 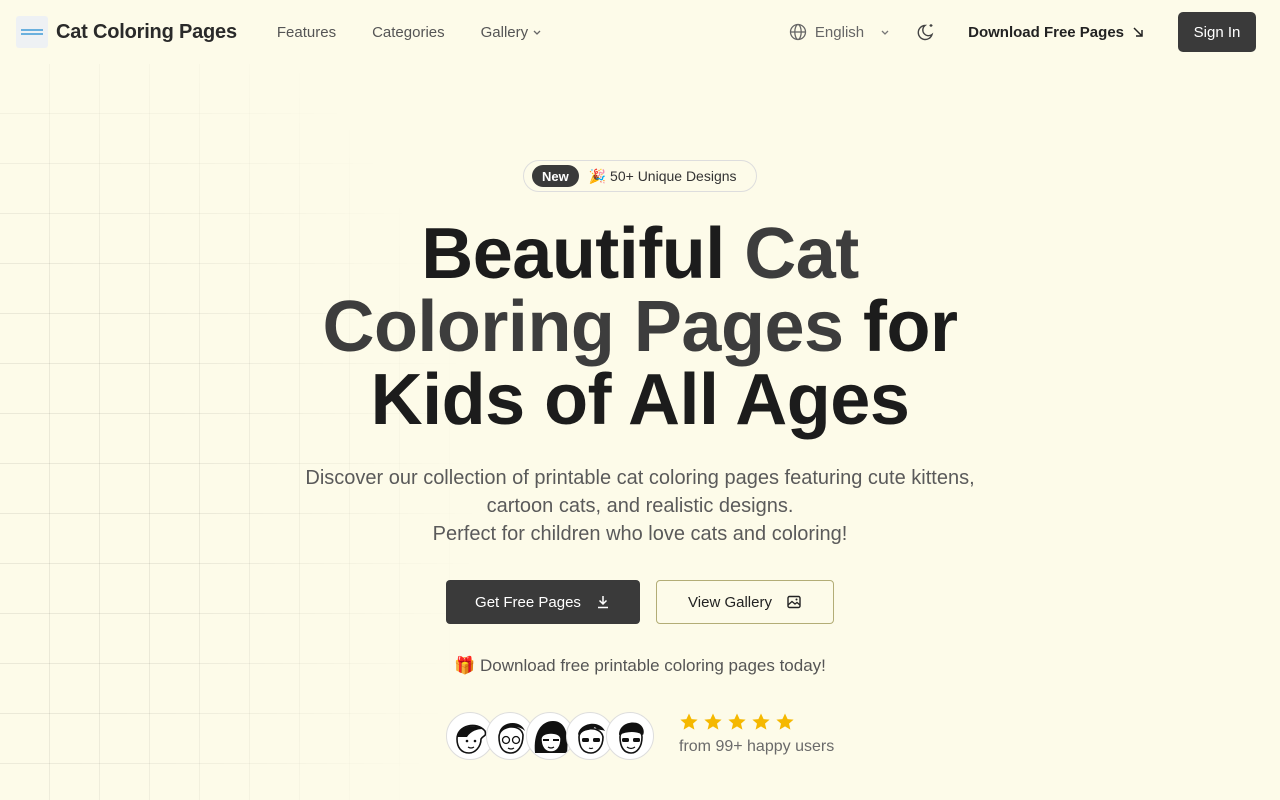 I want to click on moon-icon, so click(x=925, y=32).